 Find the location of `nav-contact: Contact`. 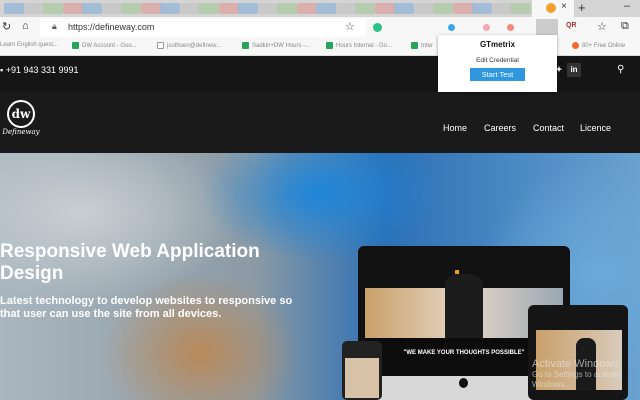

nav-contact: Contact is located at coordinates (548, 128).